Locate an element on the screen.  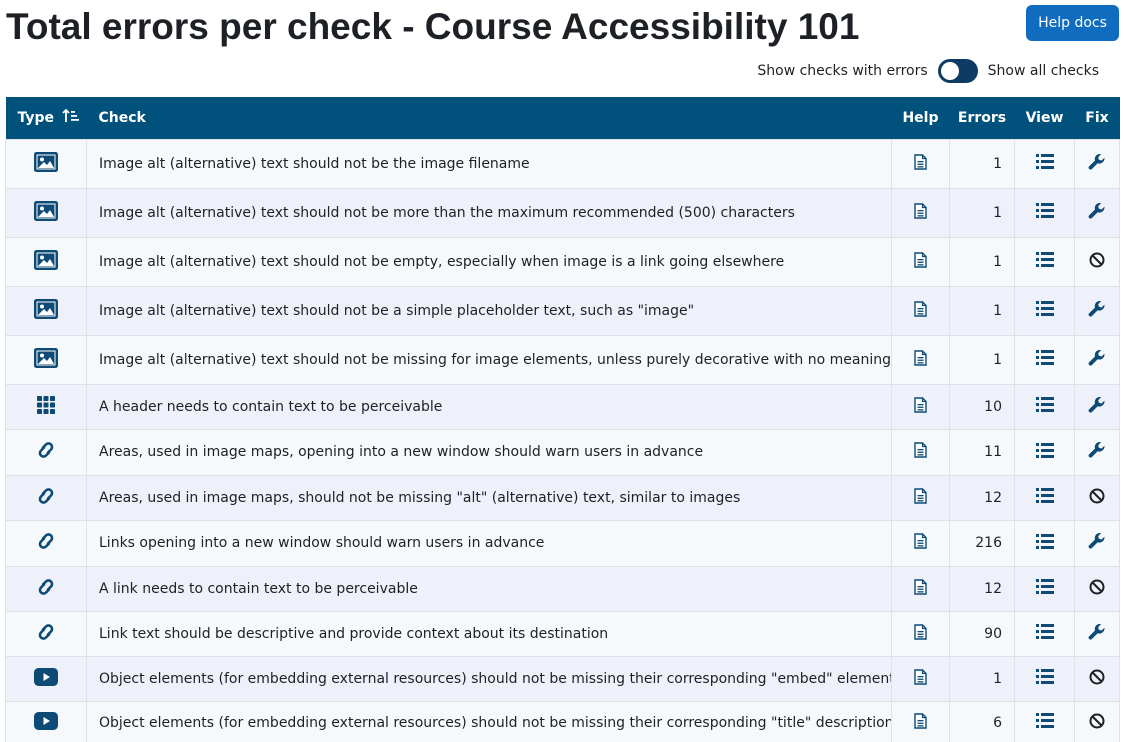
help-docs-button: Help docs is located at coordinates (1072, 23).